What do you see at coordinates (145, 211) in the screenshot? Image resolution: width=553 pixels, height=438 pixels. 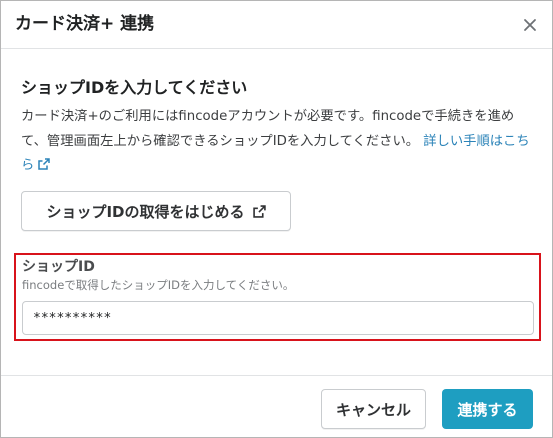 I see `start-shop-id-button-label: ショップIDの取得をはじめる` at bounding box center [145, 211].